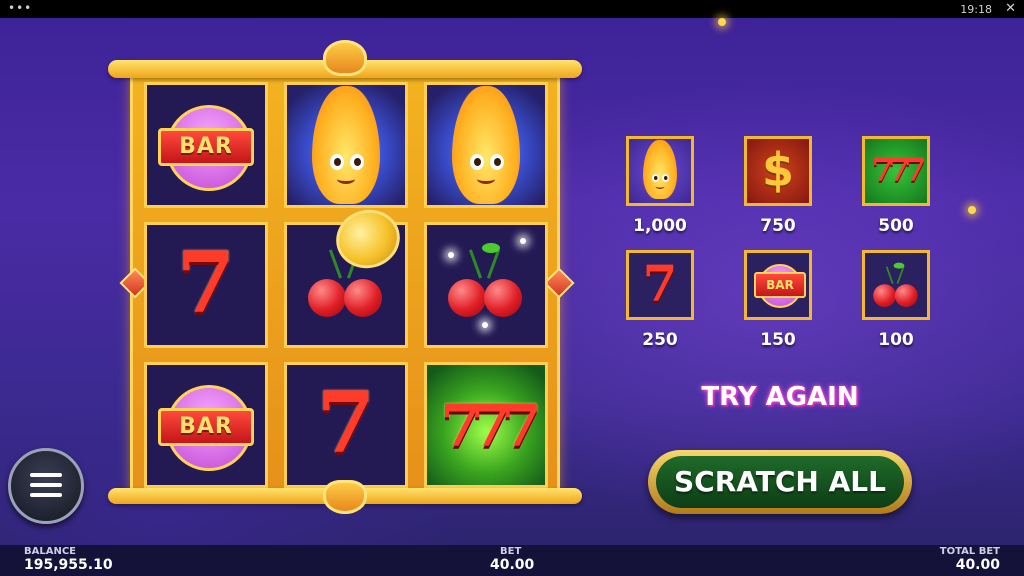 This screenshot has width=1024, height=576. I want to click on scratch-all-label: SCRATCH ALL, so click(780, 482).